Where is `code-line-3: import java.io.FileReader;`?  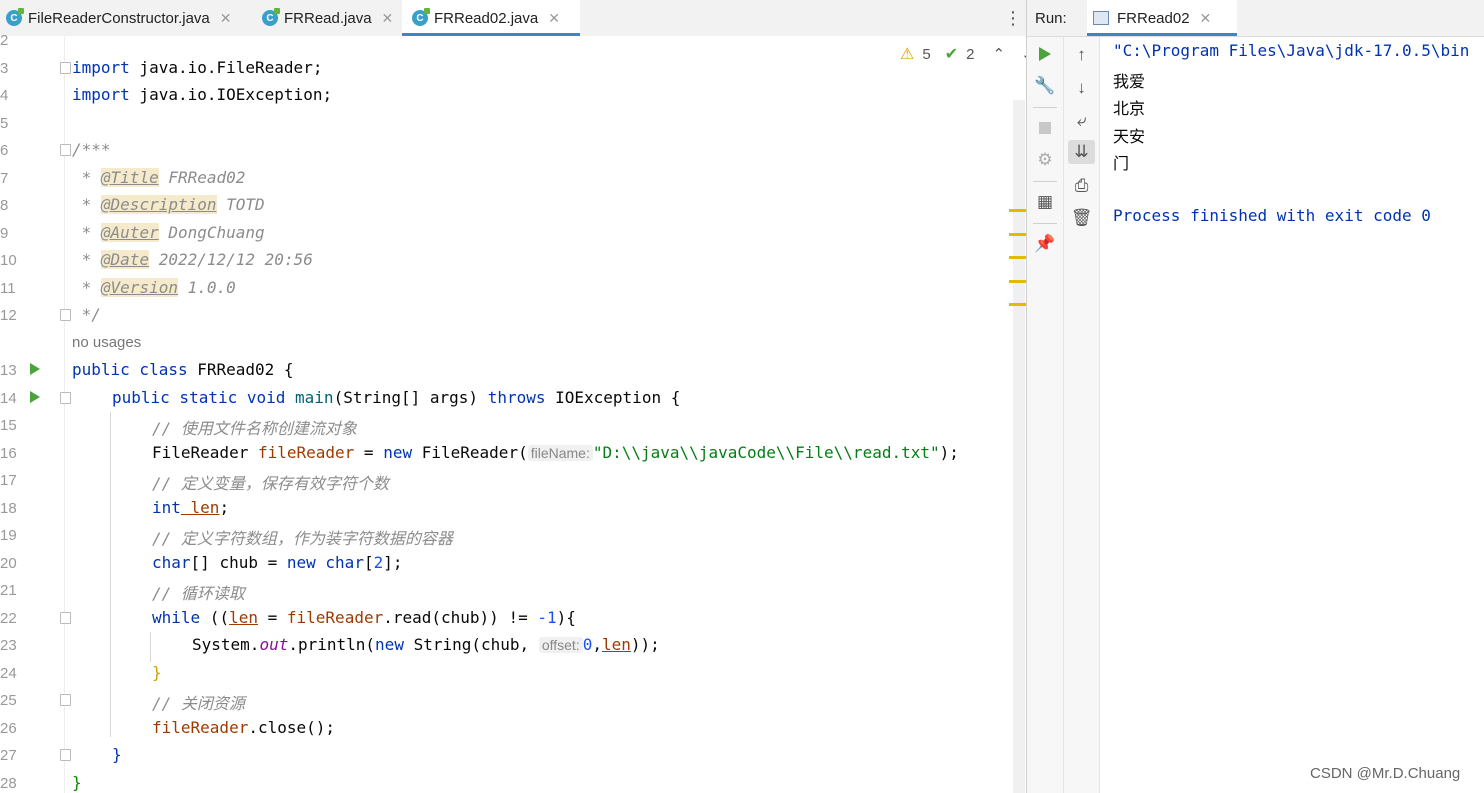
code-line-3: import java.io.FileReader; is located at coordinates (197, 67).